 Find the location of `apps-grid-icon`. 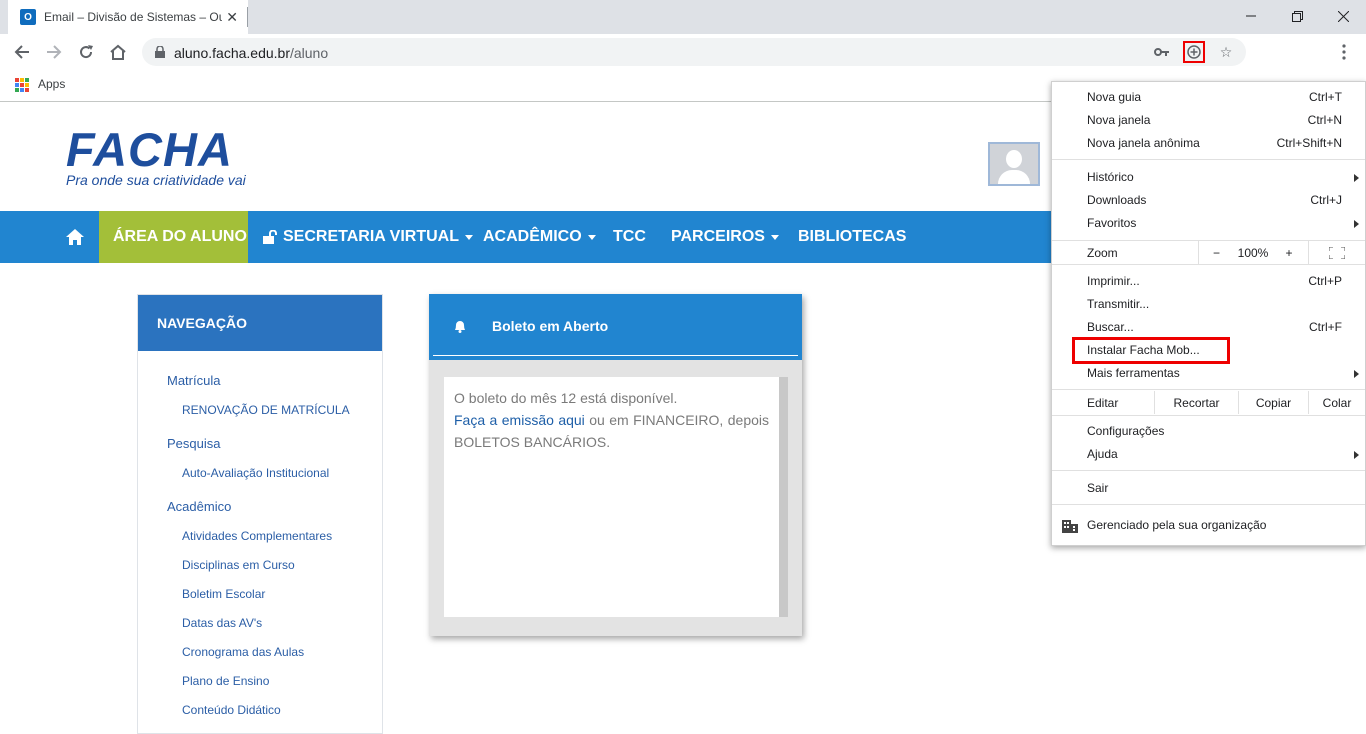

apps-grid-icon is located at coordinates (22, 85).